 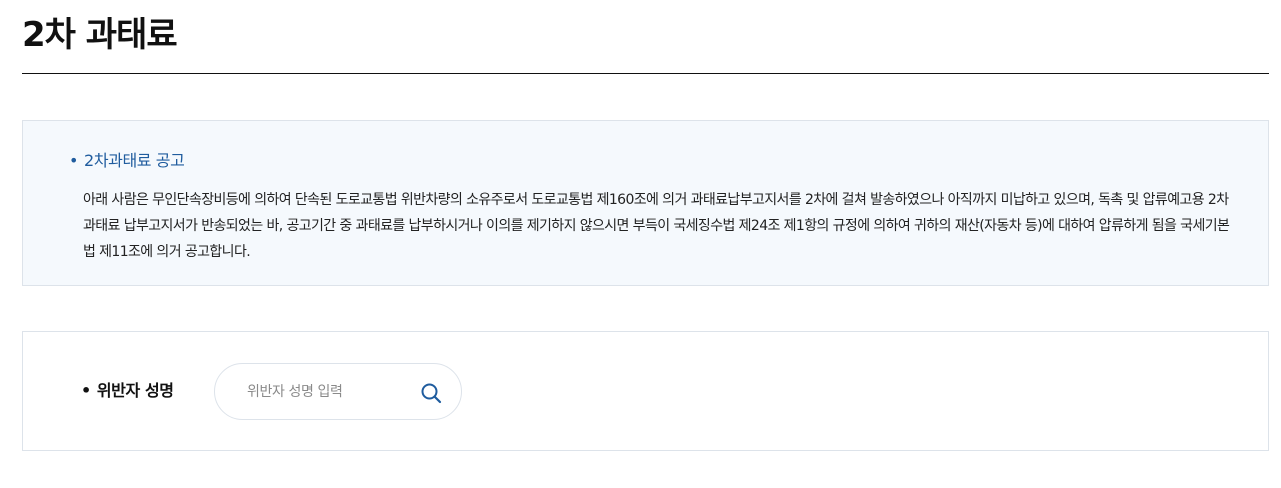 I want to click on search-icon, so click(x=431, y=393).